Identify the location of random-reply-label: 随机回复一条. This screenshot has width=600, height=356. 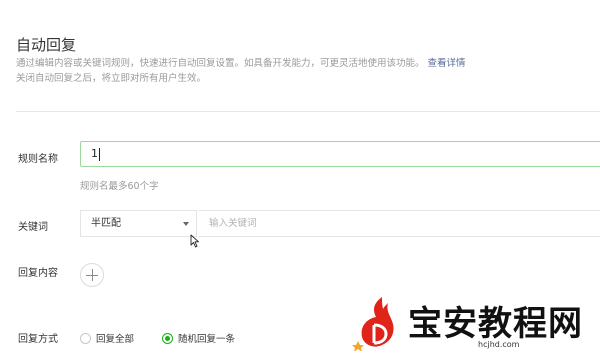
(207, 339).